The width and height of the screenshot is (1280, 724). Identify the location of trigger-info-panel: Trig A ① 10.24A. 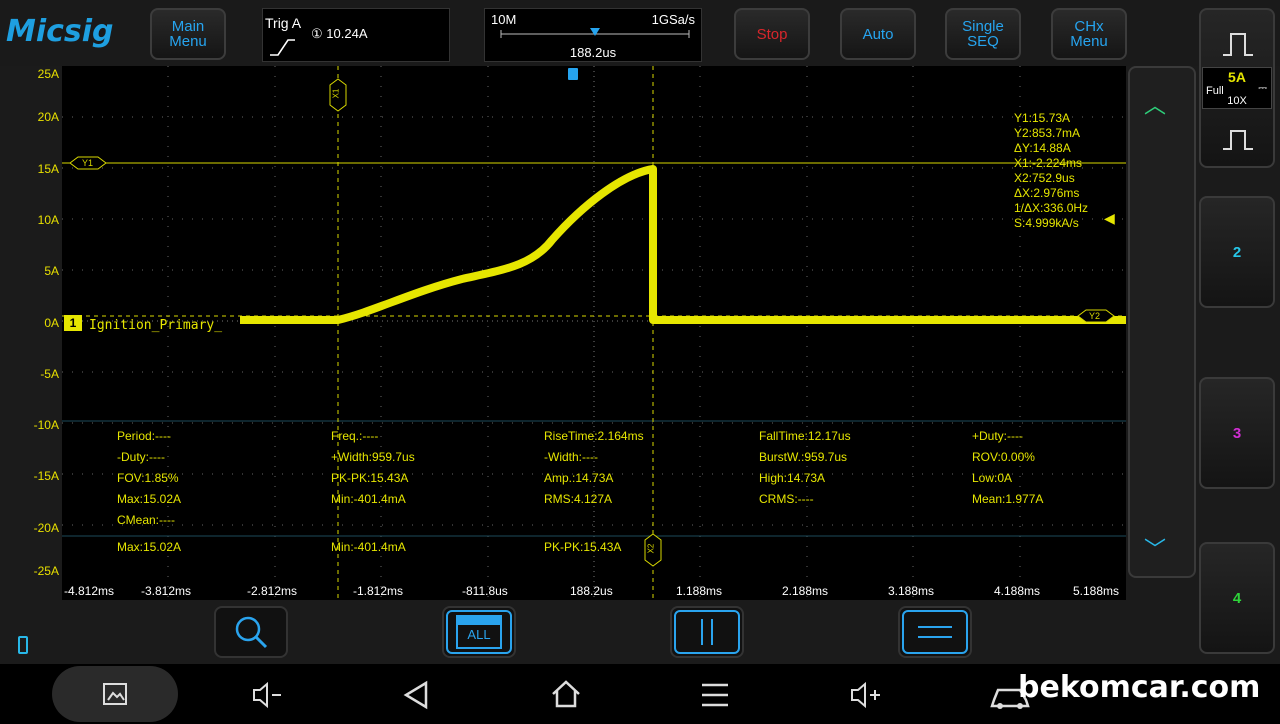
(356, 35).